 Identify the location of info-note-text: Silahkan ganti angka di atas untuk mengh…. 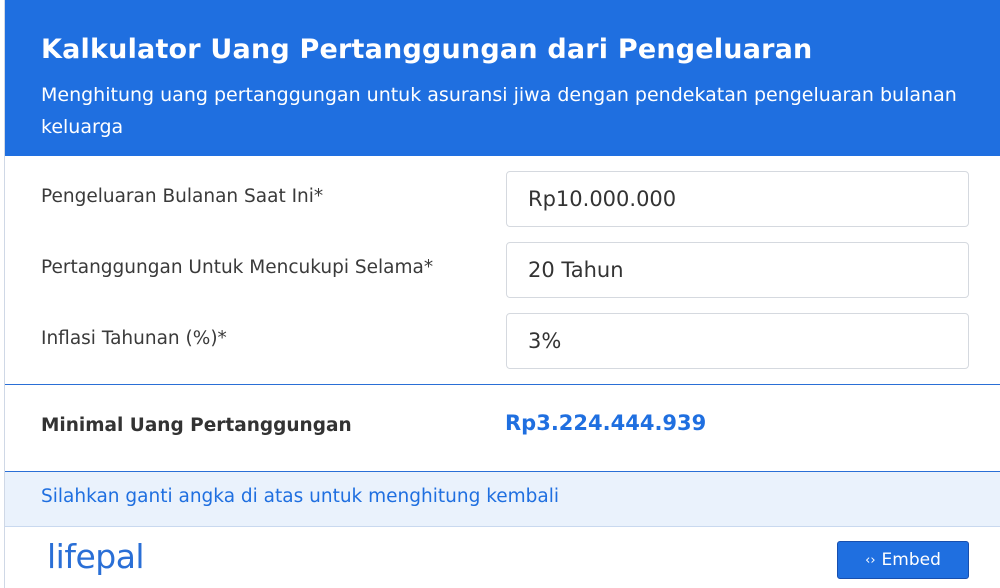
(300, 496).